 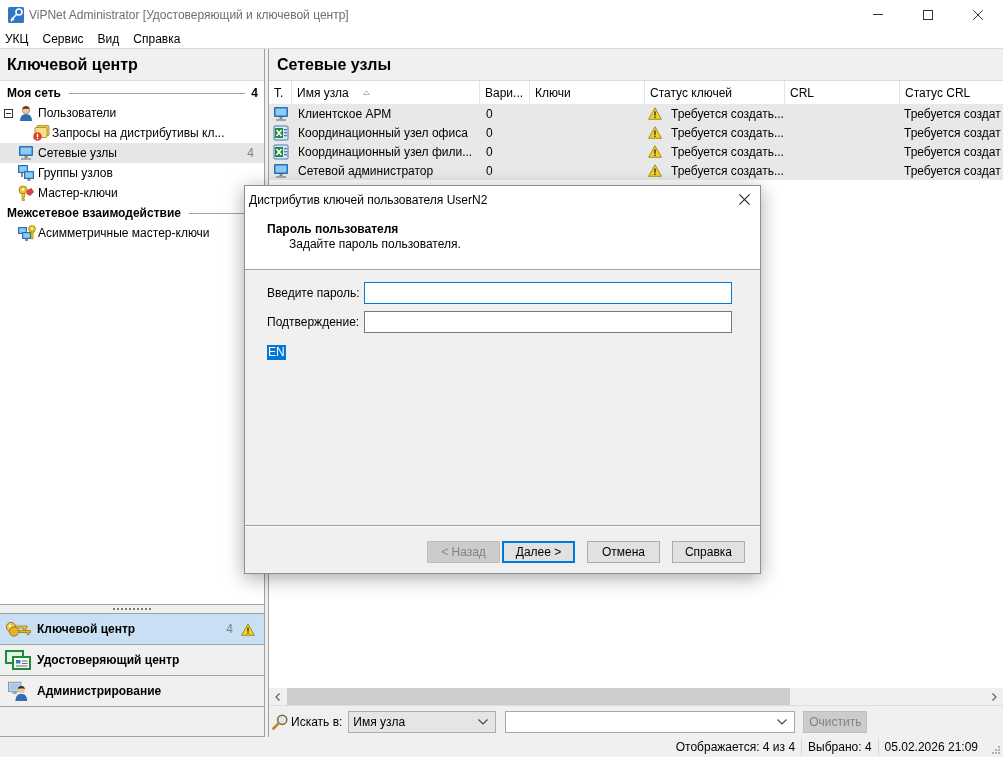 What do you see at coordinates (58, 173) in the screenshot?
I see `tree-item: Группы узлов` at bounding box center [58, 173].